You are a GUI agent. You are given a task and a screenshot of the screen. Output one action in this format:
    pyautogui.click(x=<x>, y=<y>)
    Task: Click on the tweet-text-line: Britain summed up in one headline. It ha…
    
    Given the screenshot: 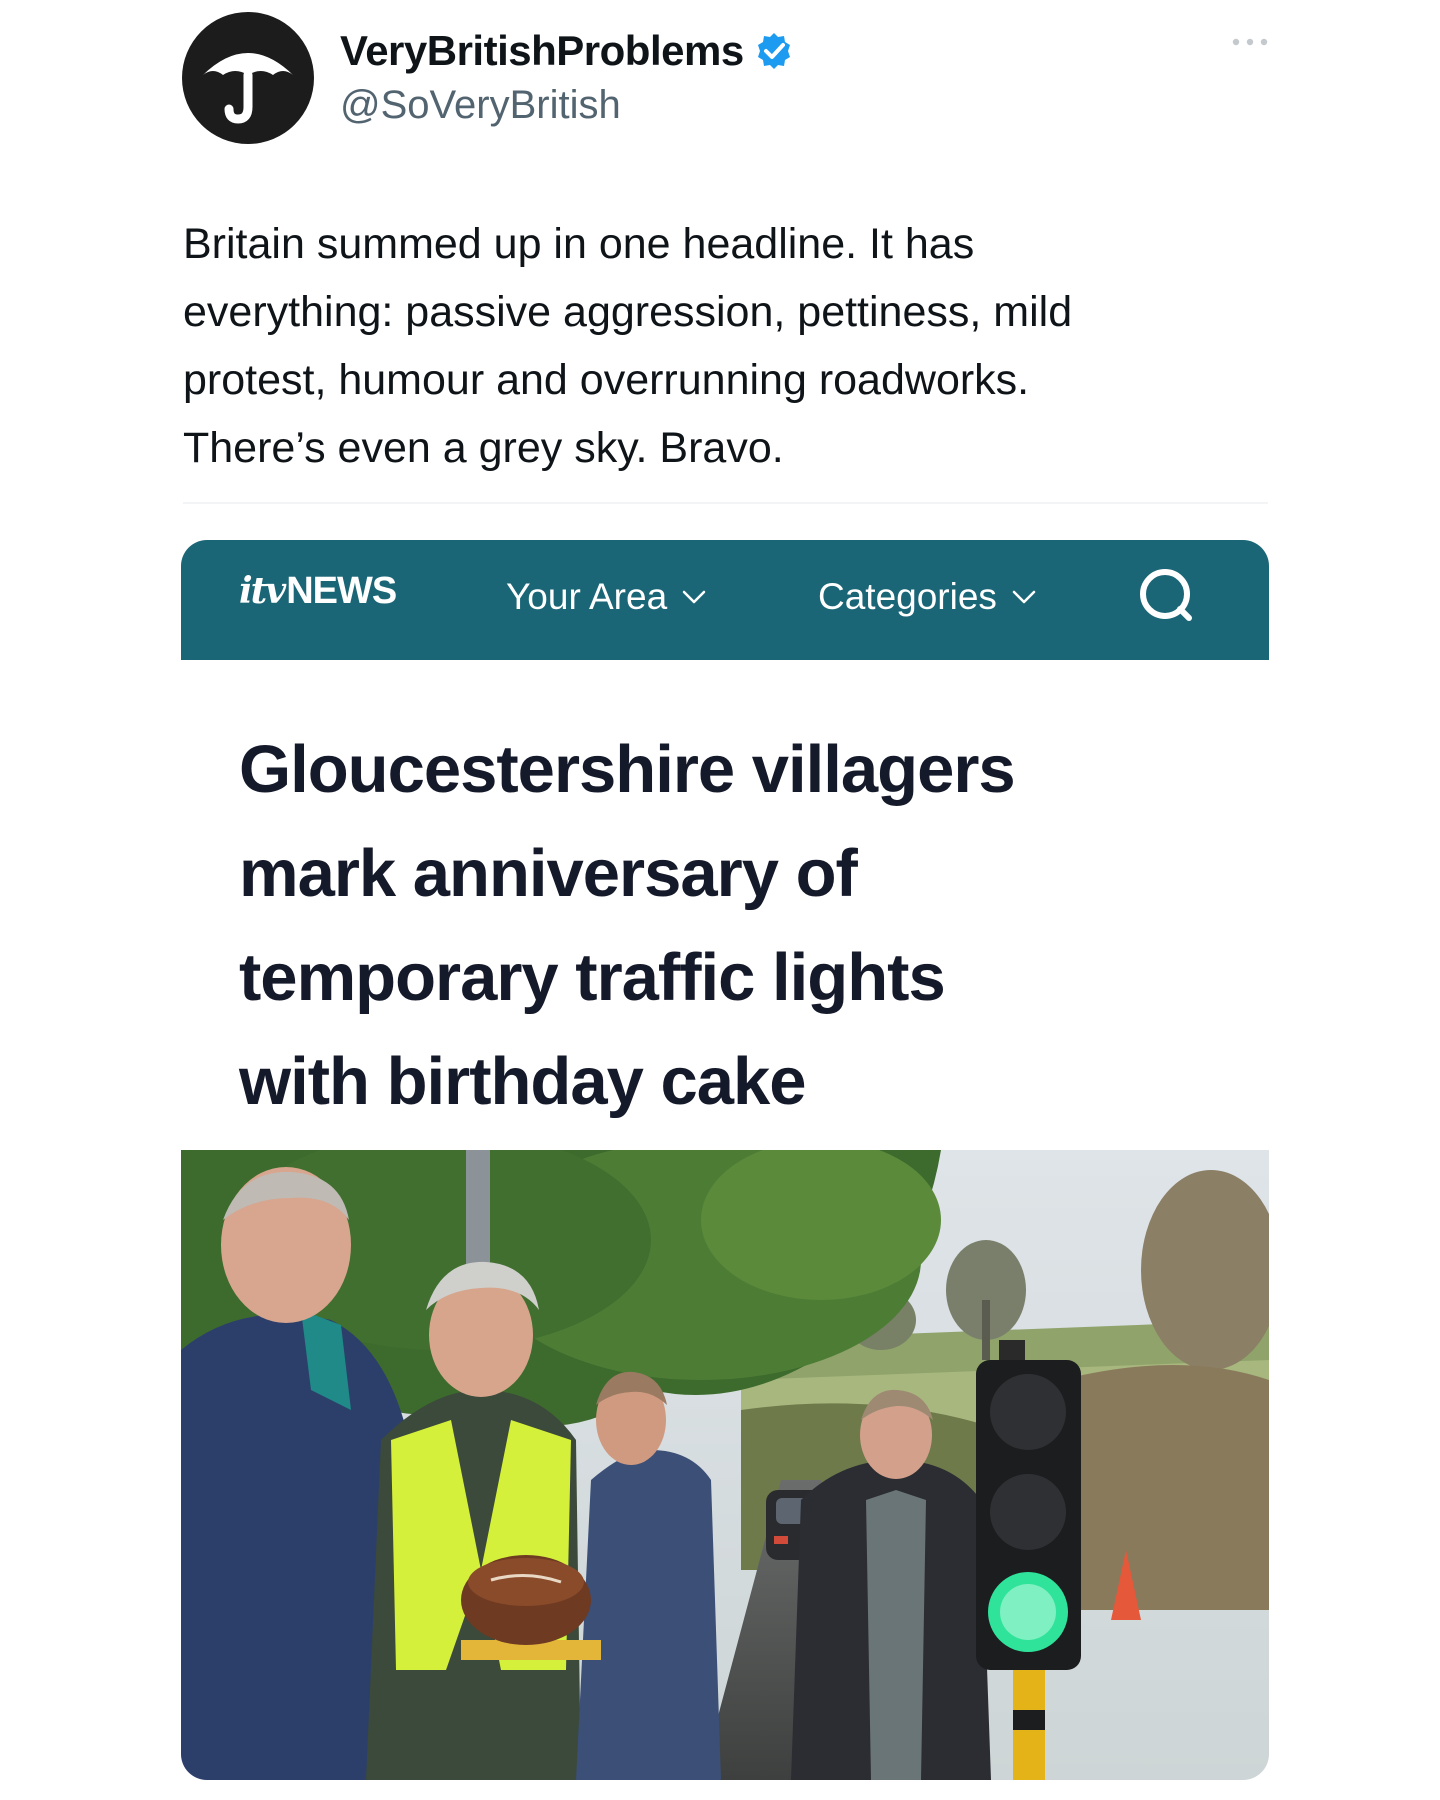 What is the action you would take?
    pyautogui.click(x=579, y=244)
    